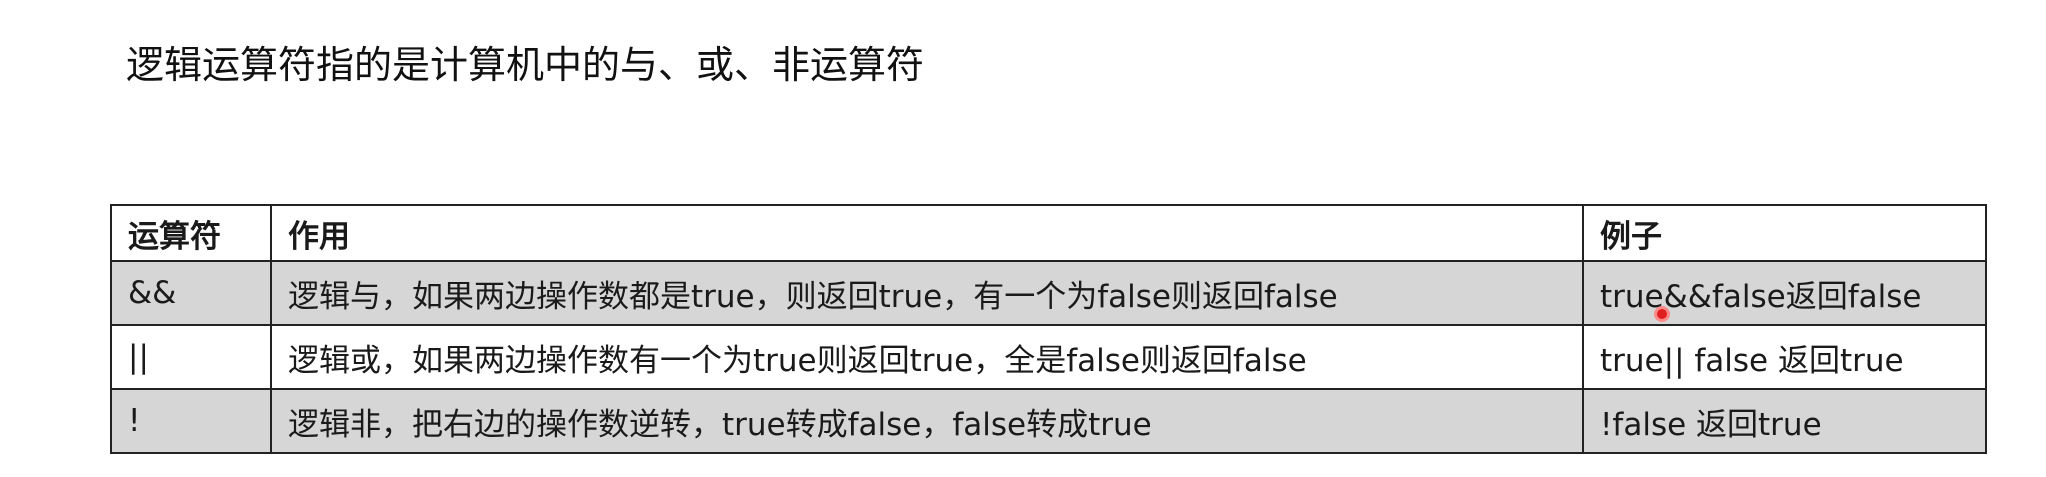  I want to click on cell-example: true|| false 返回true, so click(1784, 357).